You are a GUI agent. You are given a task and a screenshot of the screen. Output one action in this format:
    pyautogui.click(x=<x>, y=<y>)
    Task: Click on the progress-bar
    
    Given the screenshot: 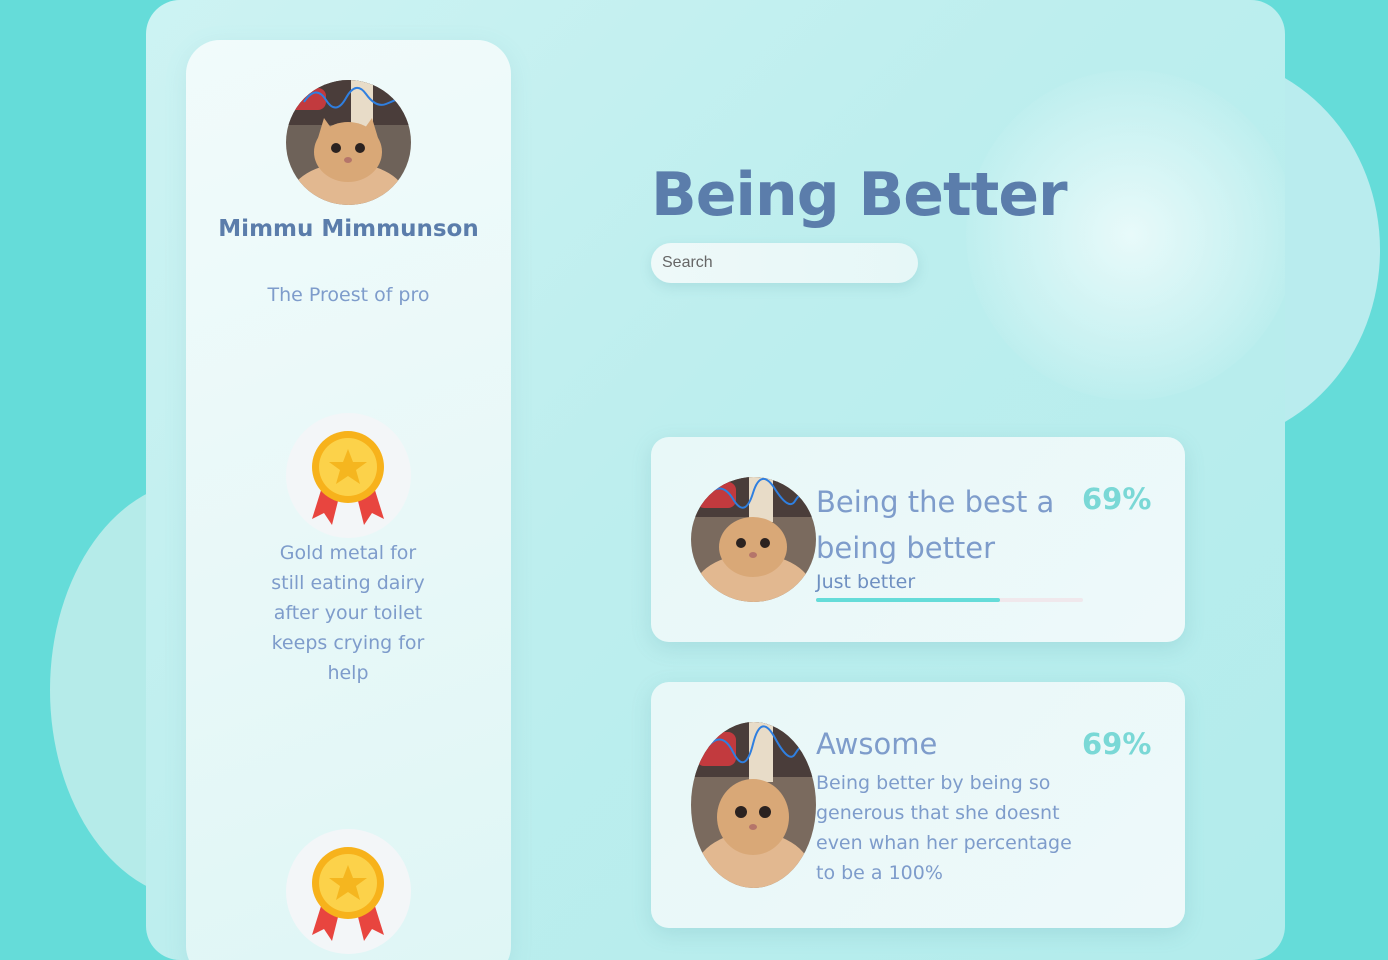 What is the action you would take?
    pyautogui.click(x=949, y=600)
    